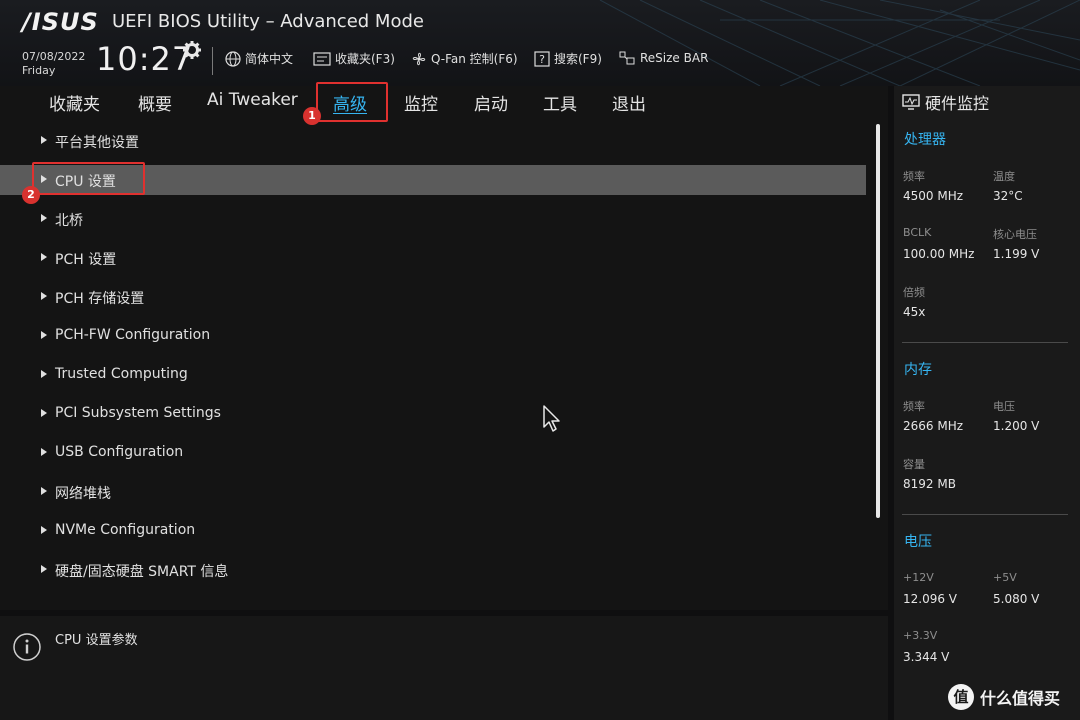 The image size is (1080, 720). Describe the element at coordinates (929, 484) in the screenshot. I see `mem-cap-value: 8192 MB` at that location.